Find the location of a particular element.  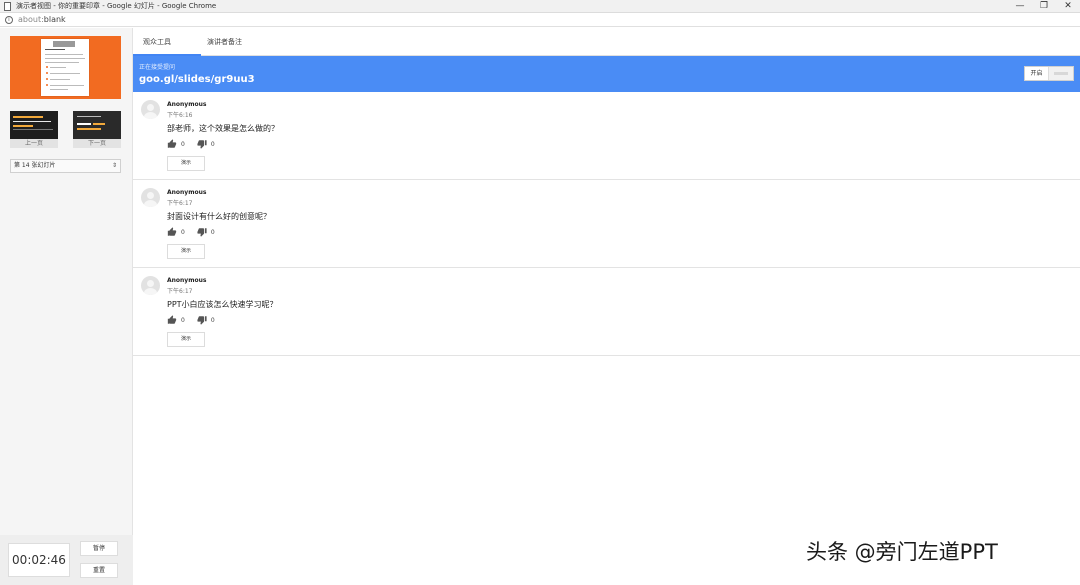

tab-audience-tools: 观众工具 is located at coordinates (167, 42).